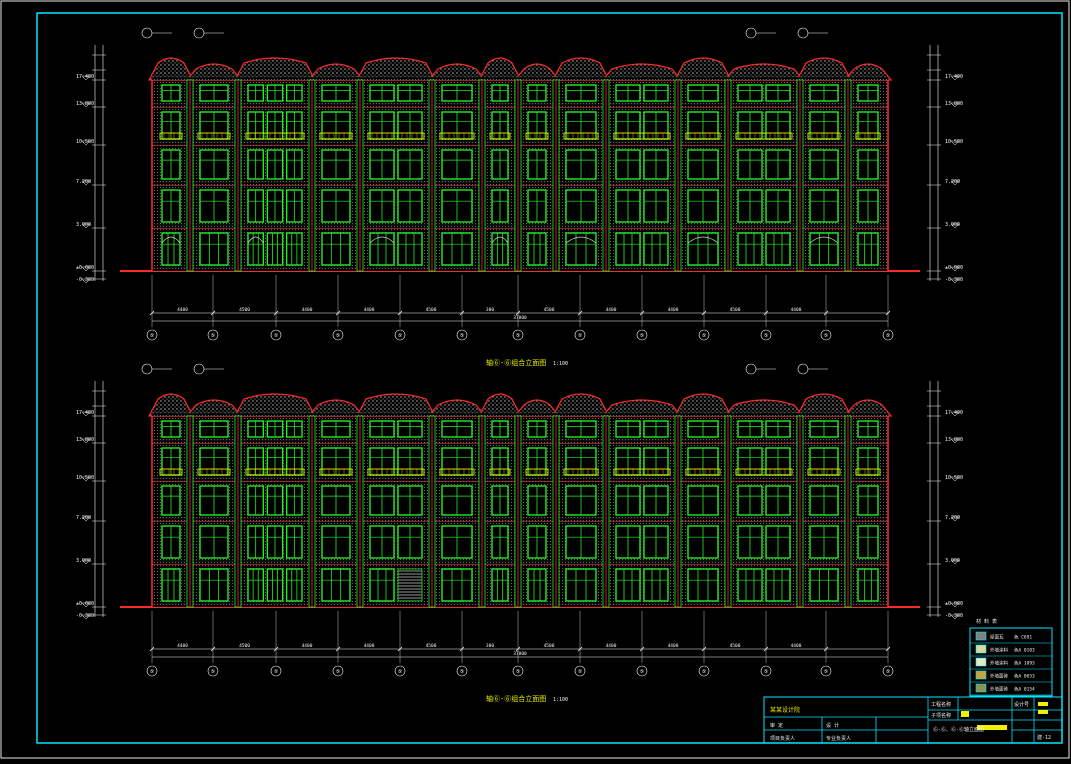  What do you see at coordinates (986, 621) in the screenshot?
I see `legend-title: 材 料 表` at bounding box center [986, 621].